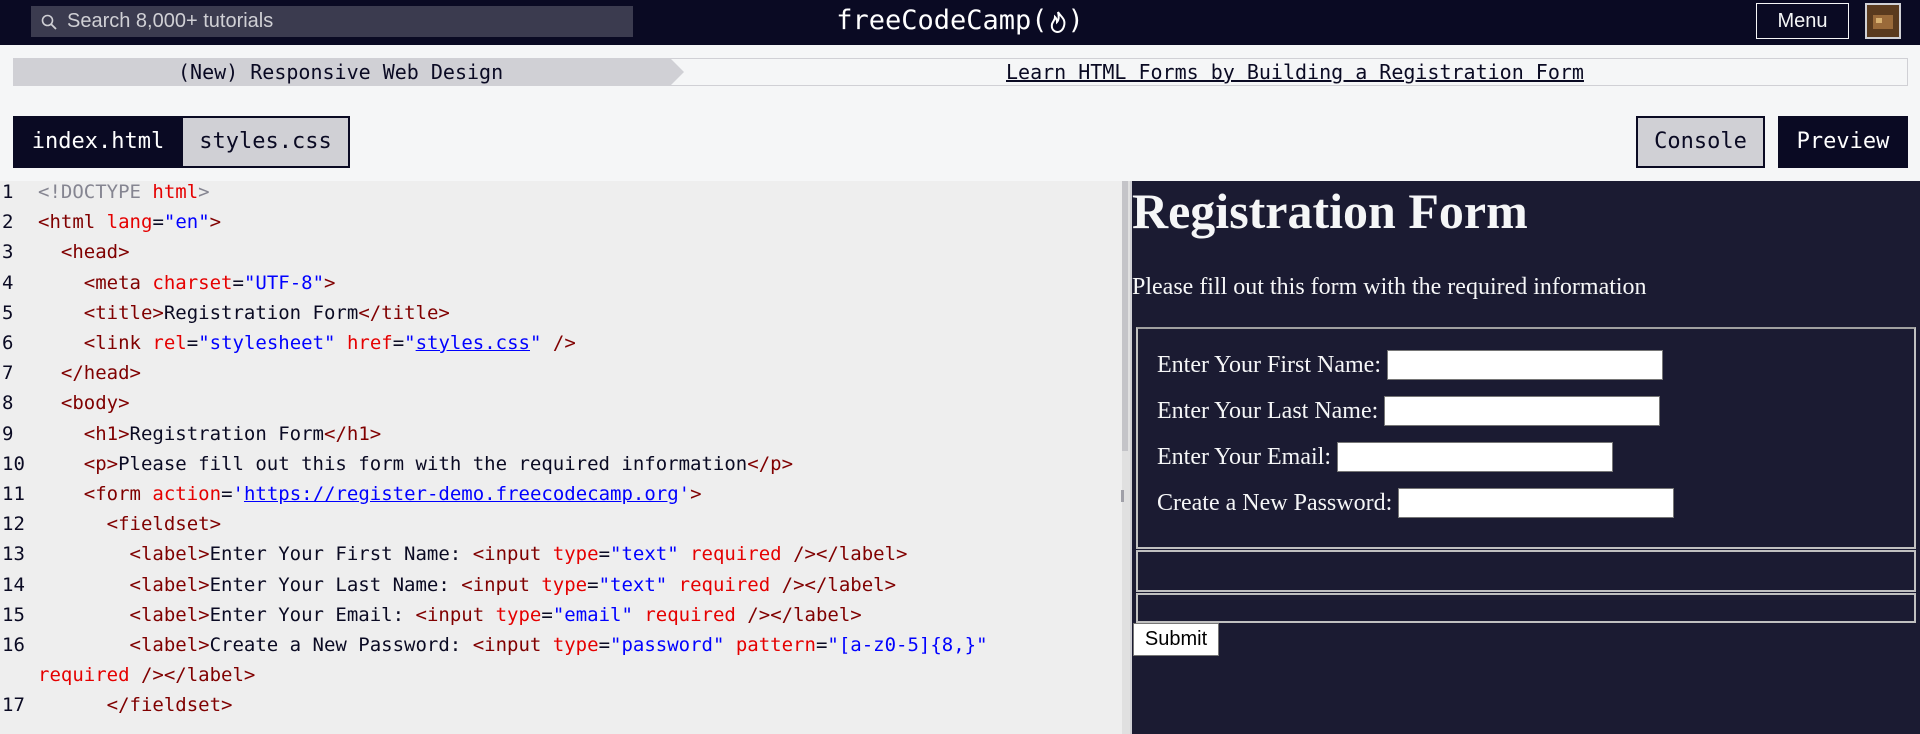 This screenshot has height=734, width=1920. I want to click on search-input, so click(347, 21).